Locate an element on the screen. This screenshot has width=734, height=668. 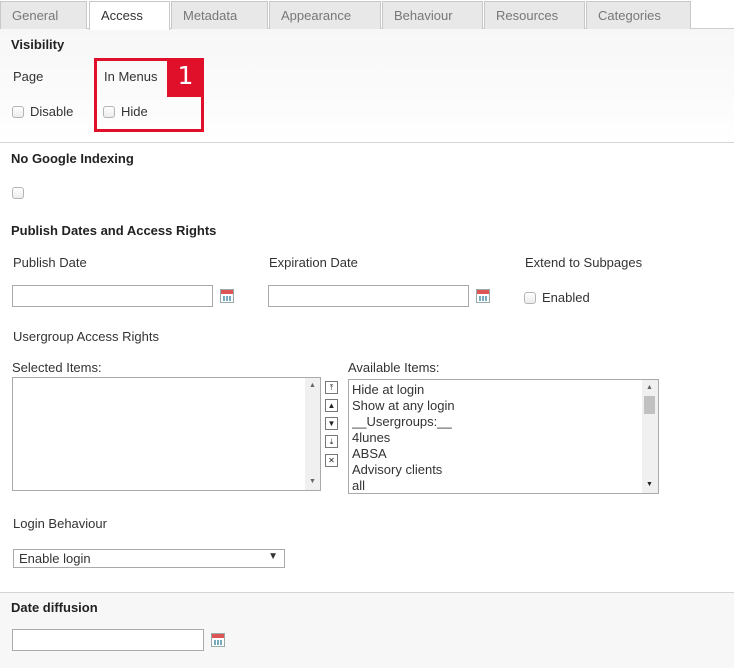
login-behaviour-label: Login Behaviour is located at coordinates (60, 523).